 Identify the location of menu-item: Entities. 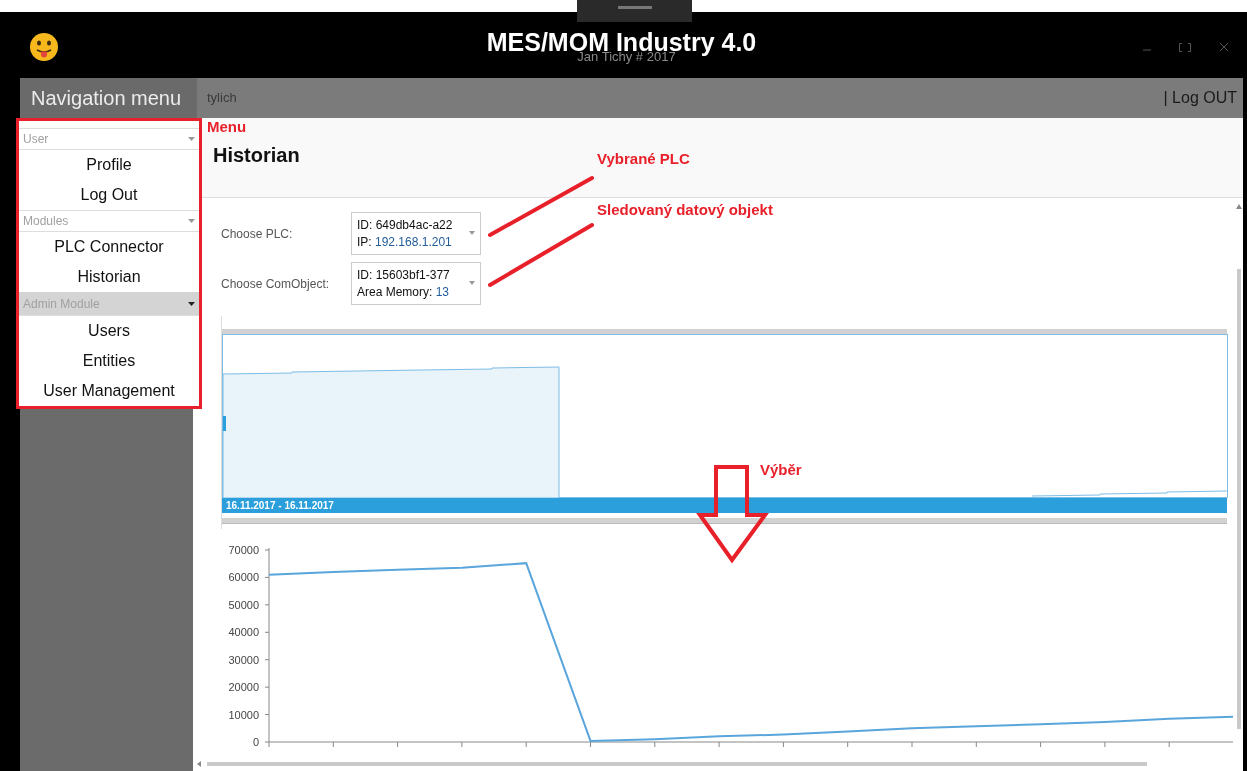
(109, 361).